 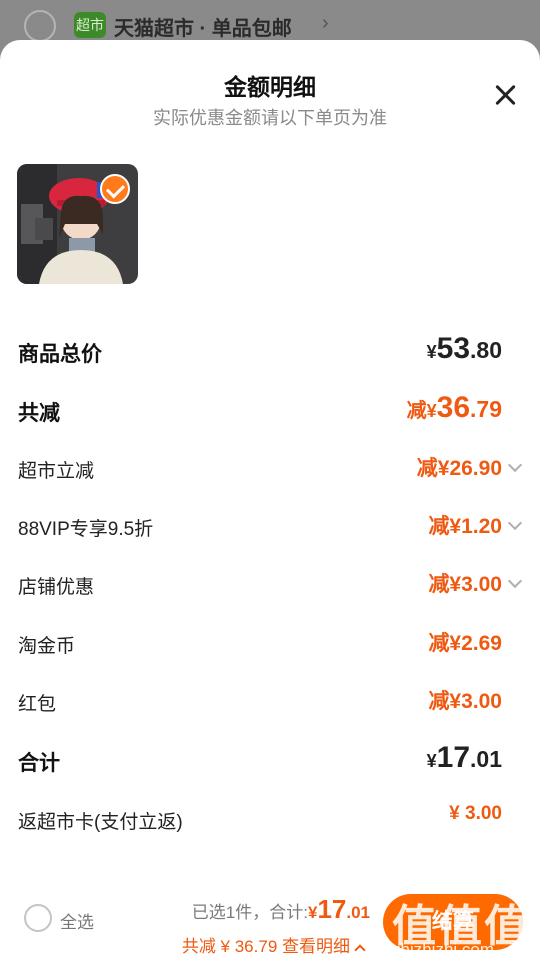 What do you see at coordinates (459, 468) in the screenshot?
I see `row-value: 减¥26.90` at bounding box center [459, 468].